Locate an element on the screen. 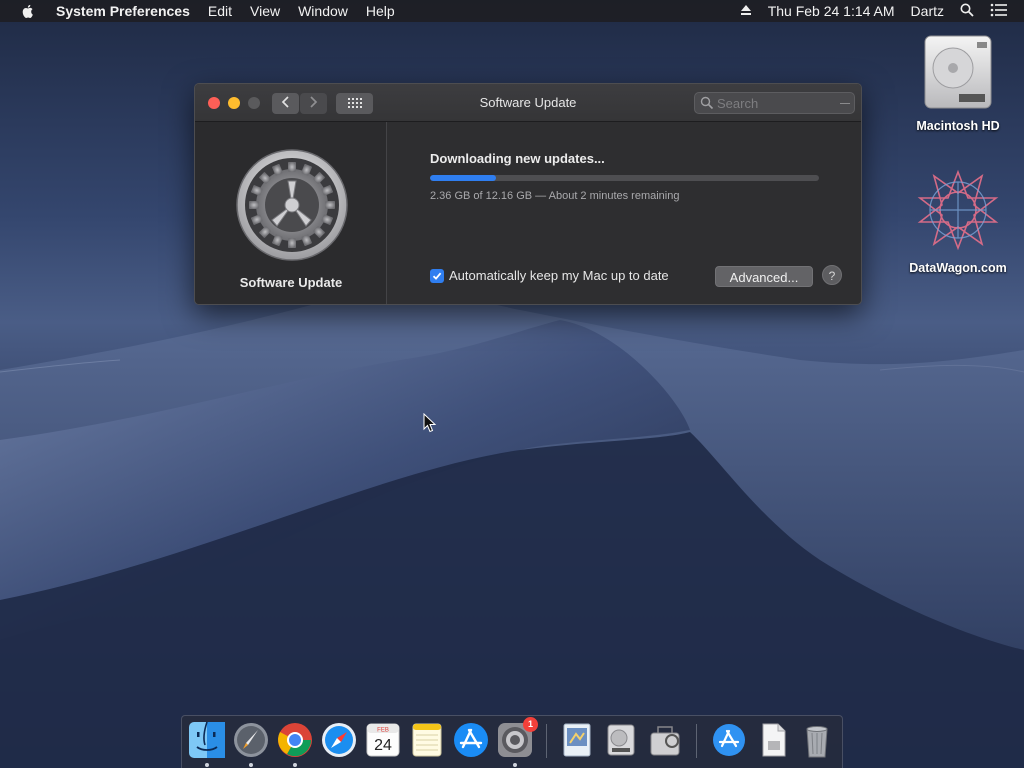 Image resolution: width=1024 pixels, height=768 pixels. pane-title: Software Update is located at coordinates (291, 282).